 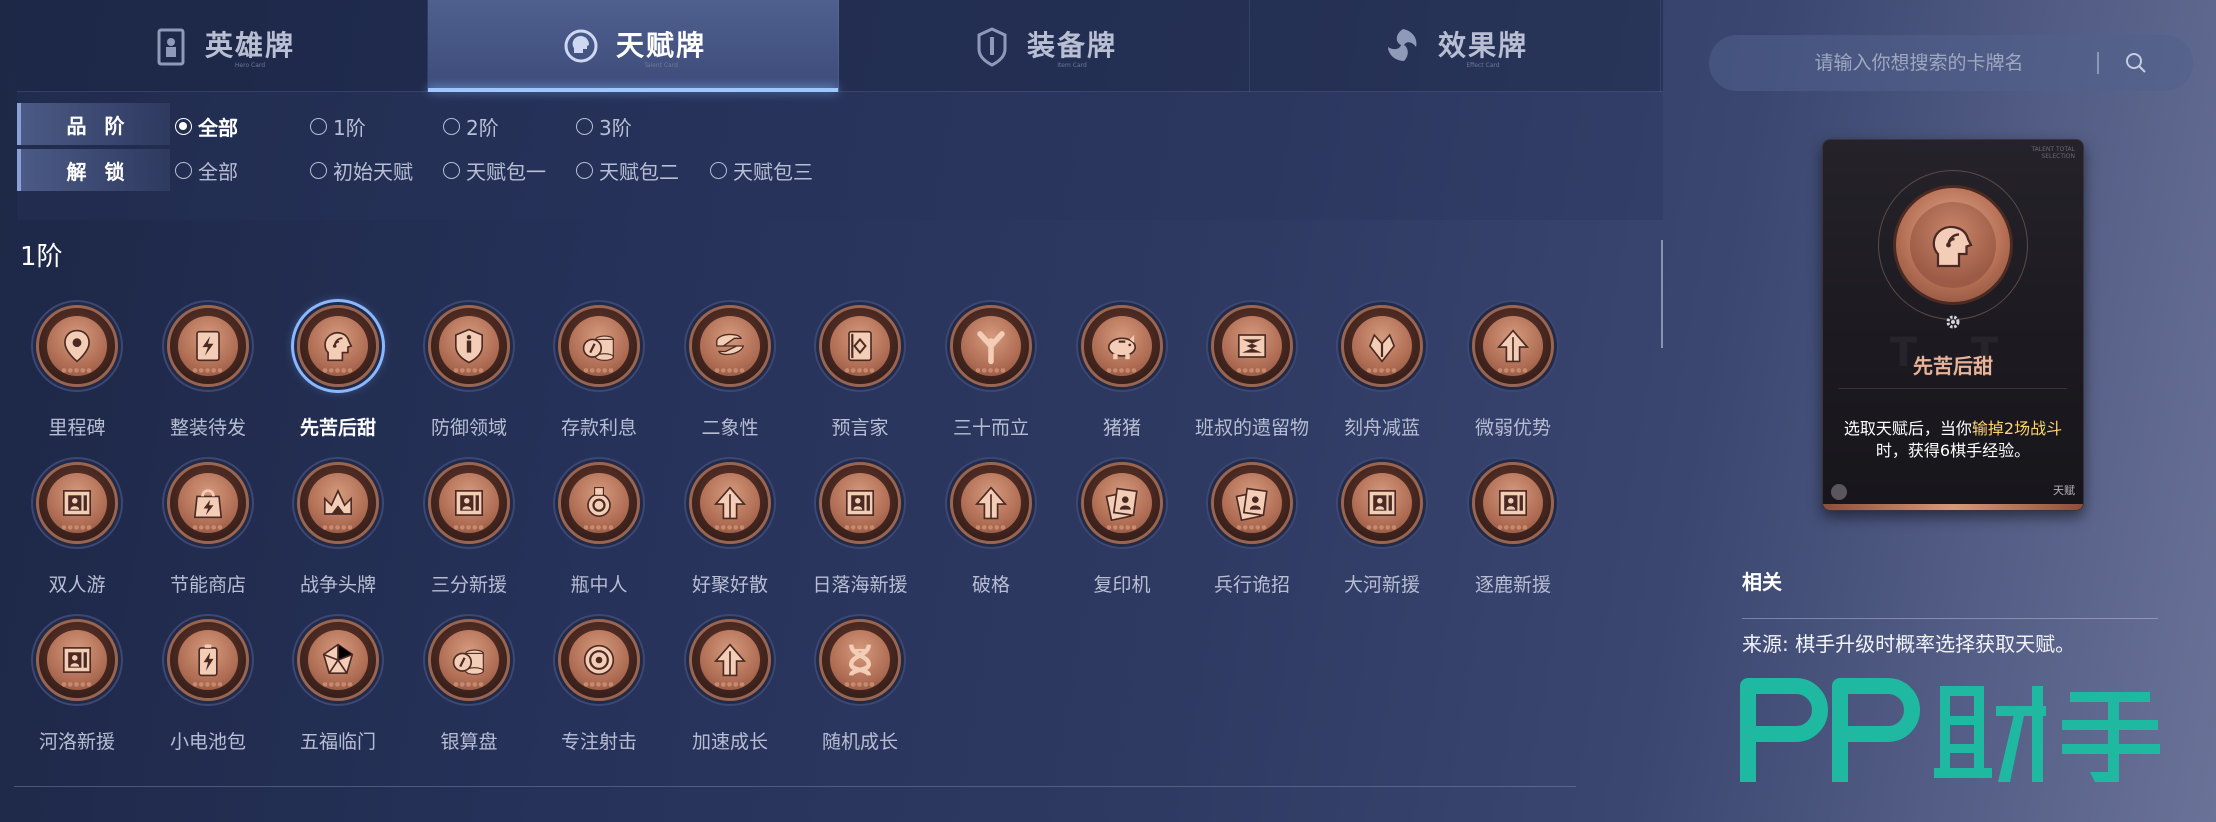 I want to click on tier-filter-option: 2阶, so click(x=471, y=126).